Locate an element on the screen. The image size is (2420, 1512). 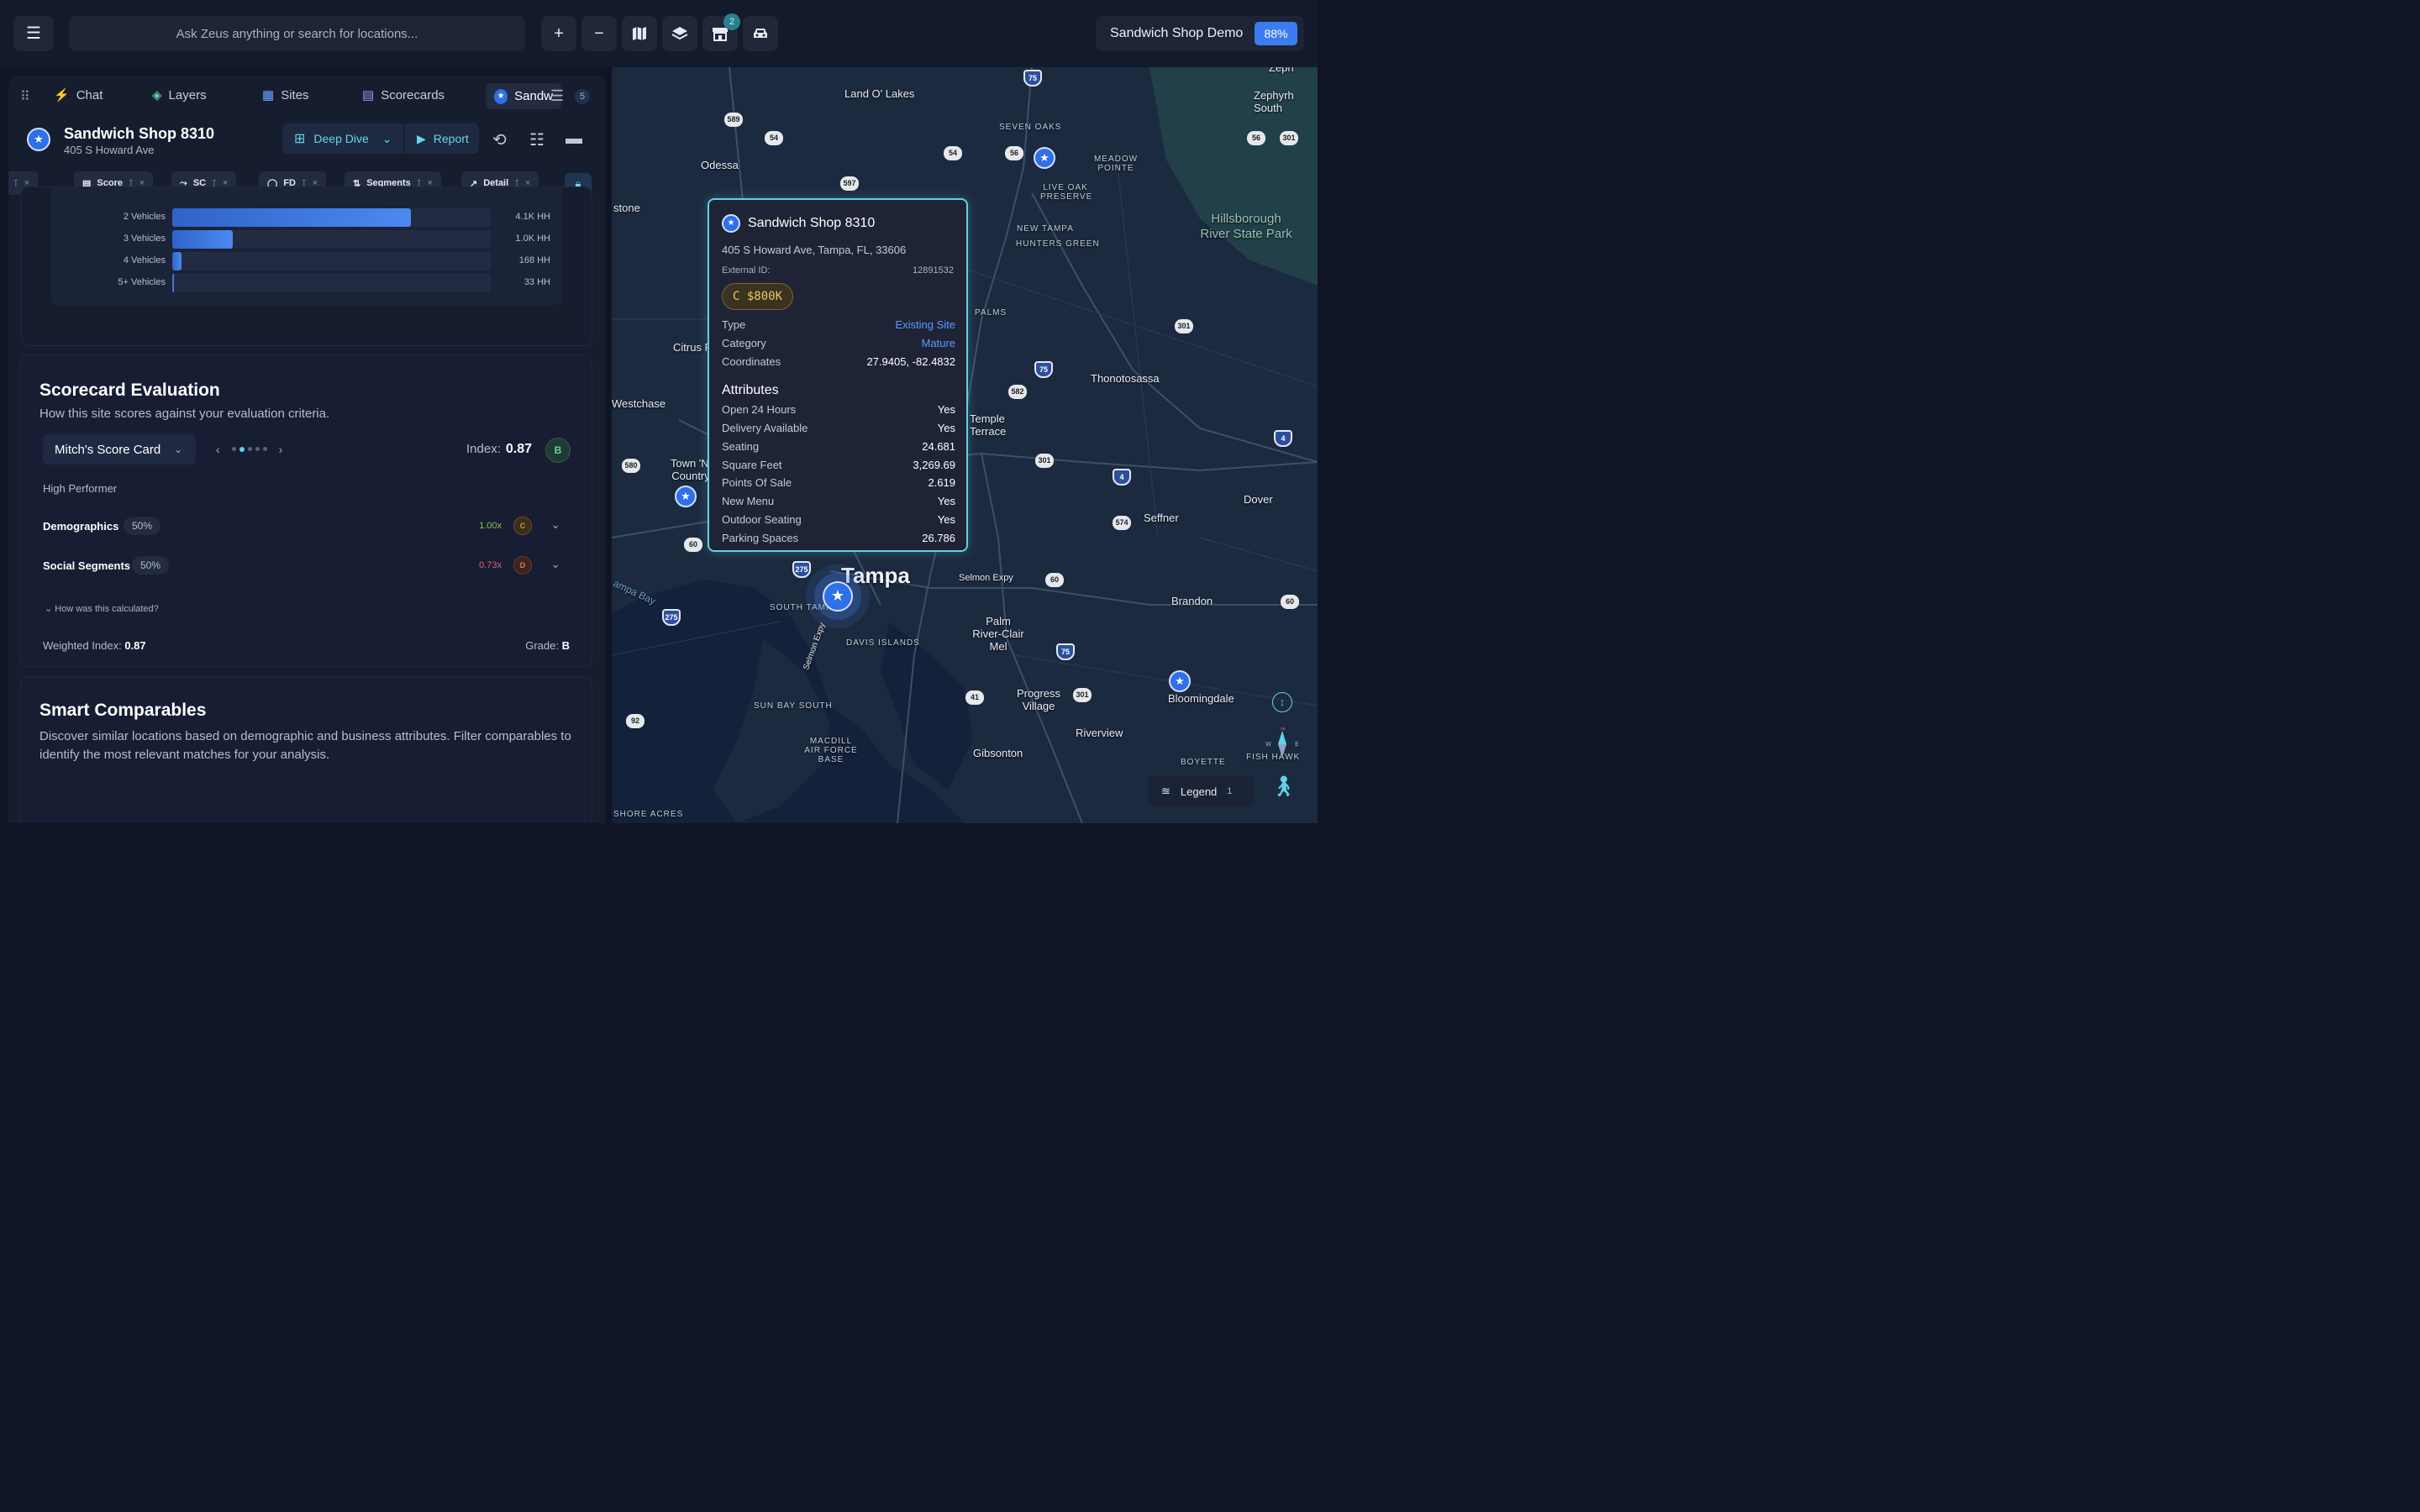
popup-row: Coordinates 27.9405, -82.4832 is located at coordinates (839, 363).